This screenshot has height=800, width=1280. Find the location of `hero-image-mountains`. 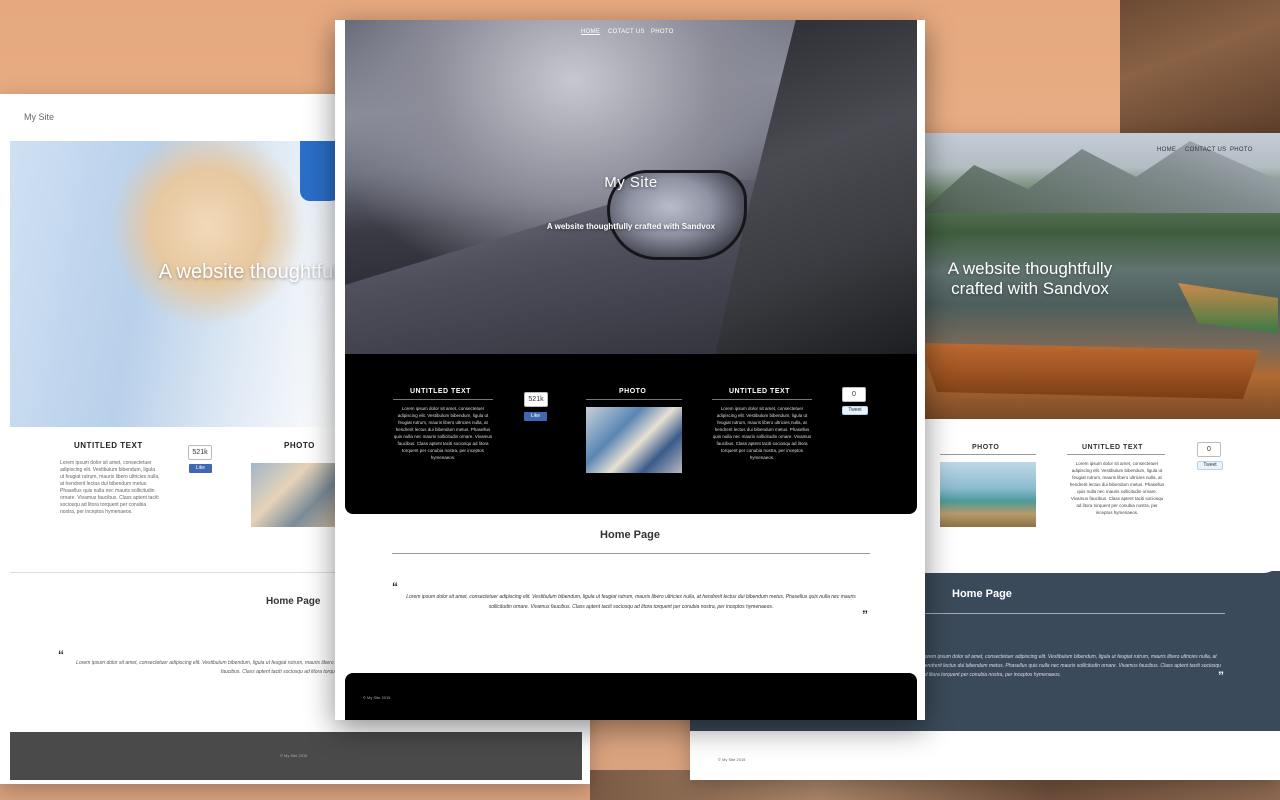

hero-image-mountains is located at coordinates (1100, 177).